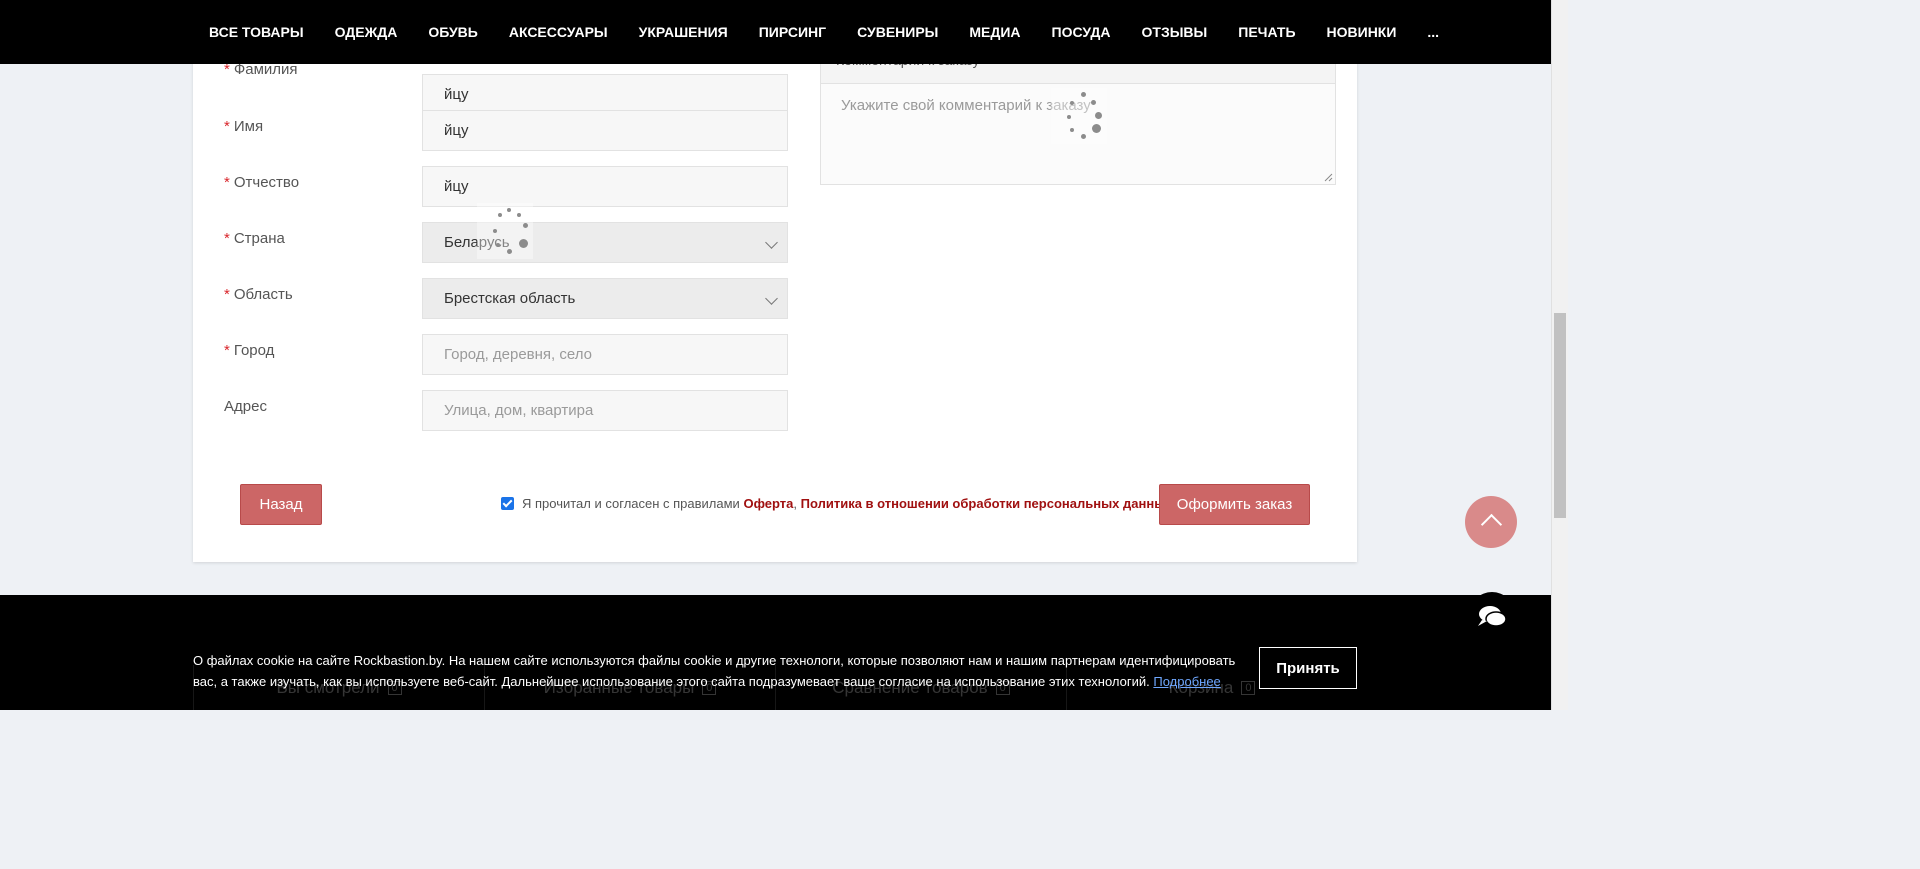  I want to click on terms-checkbox, so click(507, 503).